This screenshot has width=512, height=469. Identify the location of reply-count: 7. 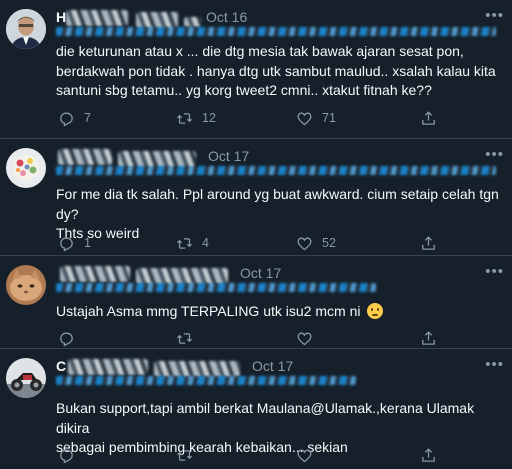
(87, 118).